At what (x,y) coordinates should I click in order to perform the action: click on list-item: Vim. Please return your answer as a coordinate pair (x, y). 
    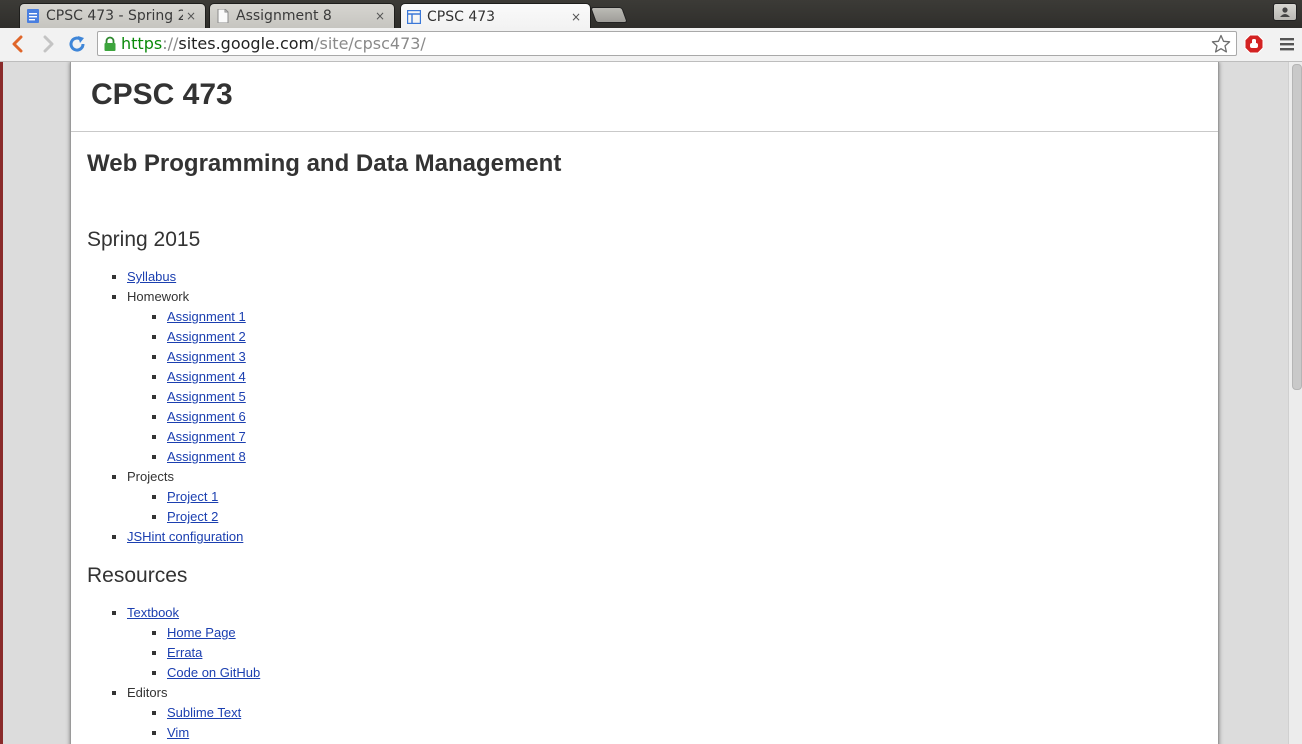
    Looking at the image, I should click on (677, 733).